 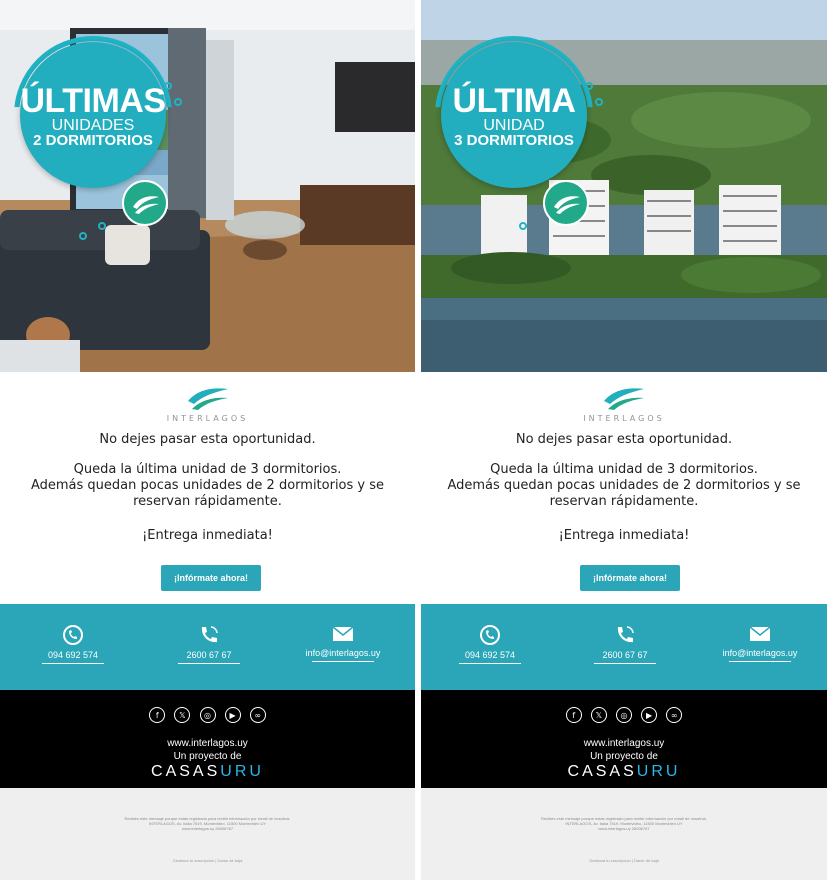 I want to click on promo-badge: ÚLTIMA UNIDAD 3 DORMITORIOS, so click(x=519, y=133).